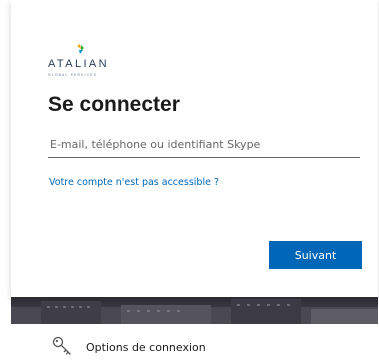 Image resolution: width=379 pixels, height=361 pixels. I want to click on signin-options-label: Options de connexion, so click(146, 347).